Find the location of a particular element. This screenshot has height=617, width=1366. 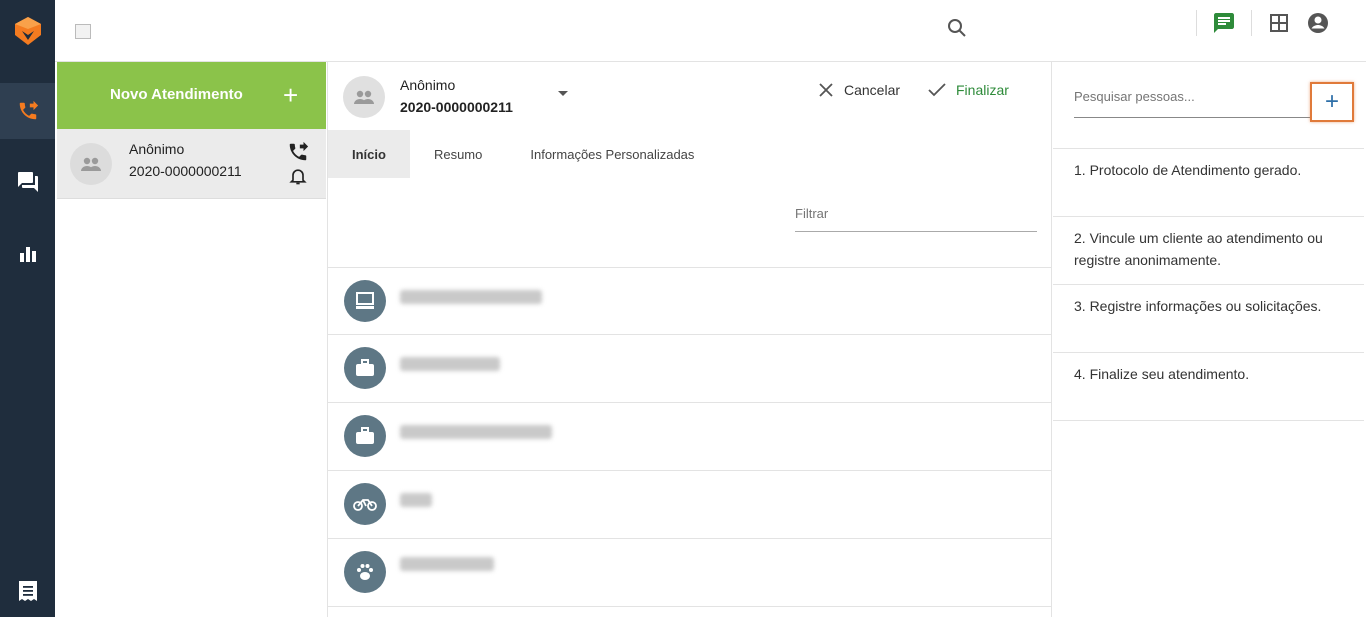

detail-protocol: 2020-0000000211 is located at coordinates (456, 107).